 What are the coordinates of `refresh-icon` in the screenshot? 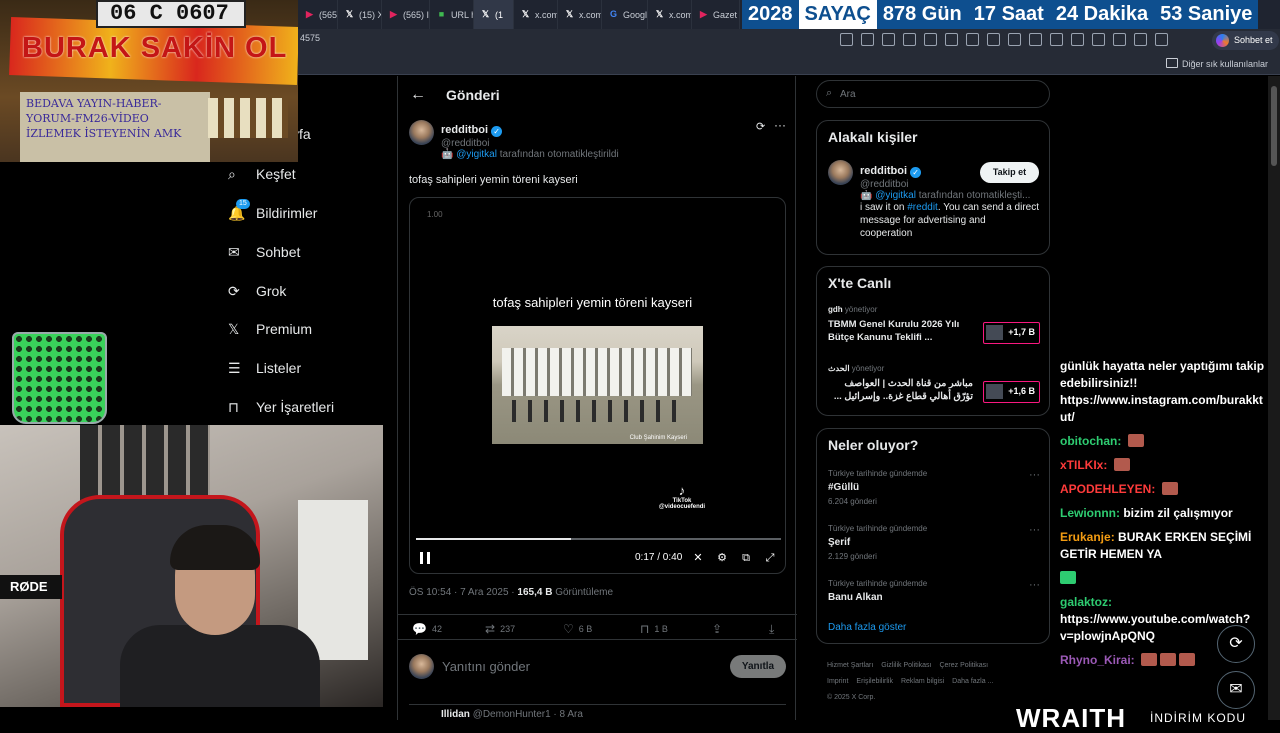 It's located at (1014, 39).